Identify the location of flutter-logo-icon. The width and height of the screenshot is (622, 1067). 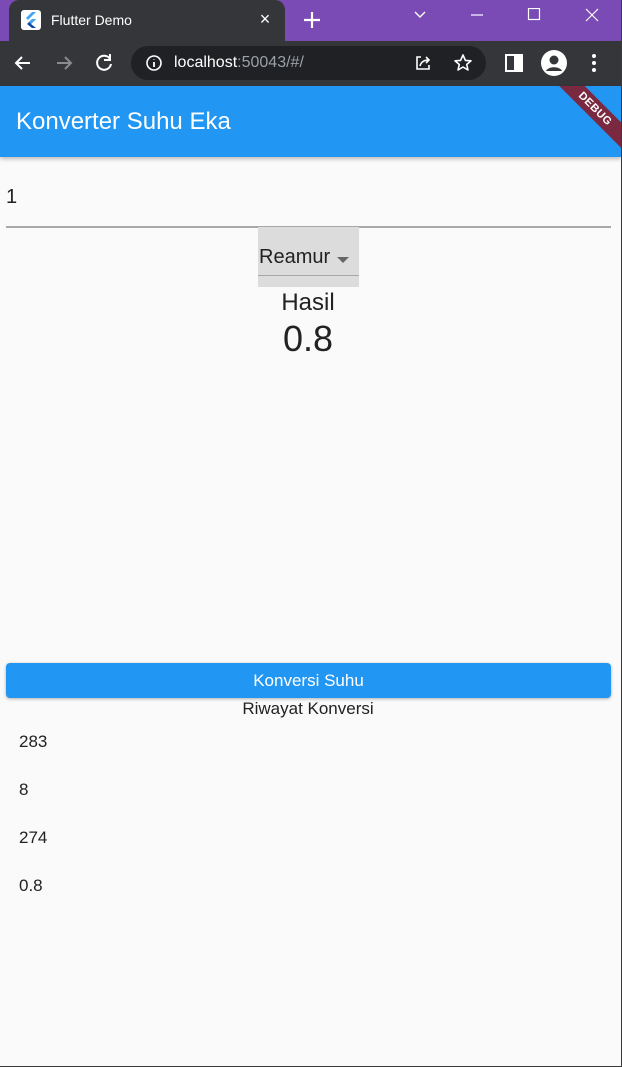
(31, 20).